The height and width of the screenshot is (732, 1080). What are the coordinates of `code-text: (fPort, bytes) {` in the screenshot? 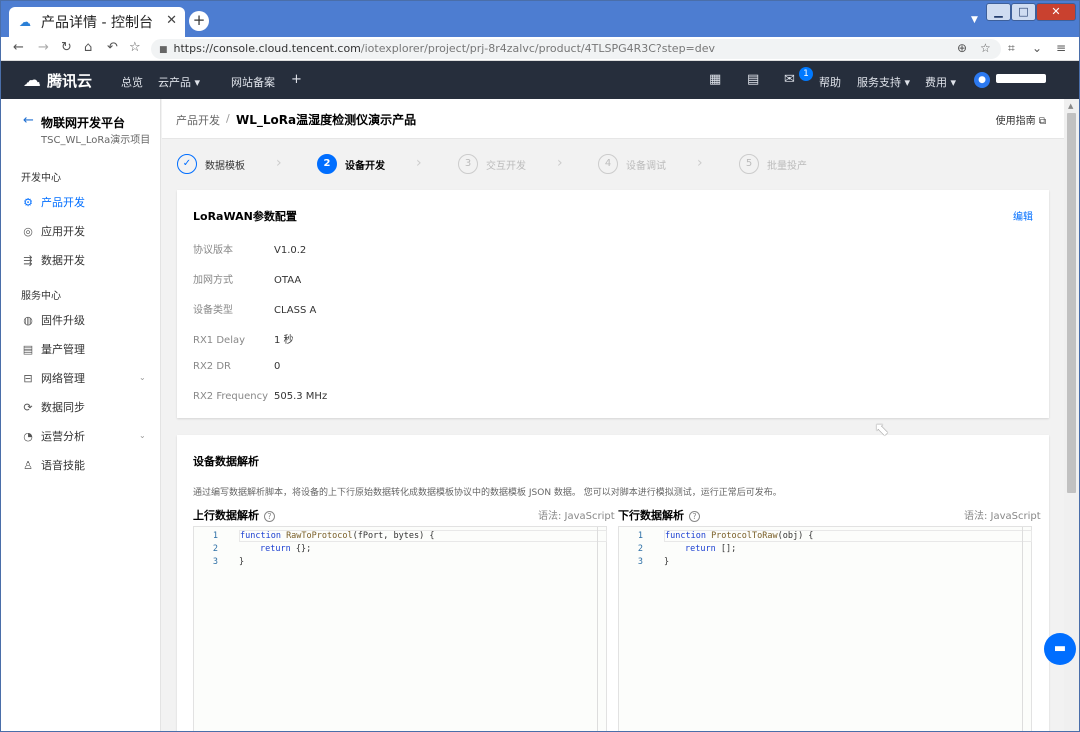 It's located at (393, 536).